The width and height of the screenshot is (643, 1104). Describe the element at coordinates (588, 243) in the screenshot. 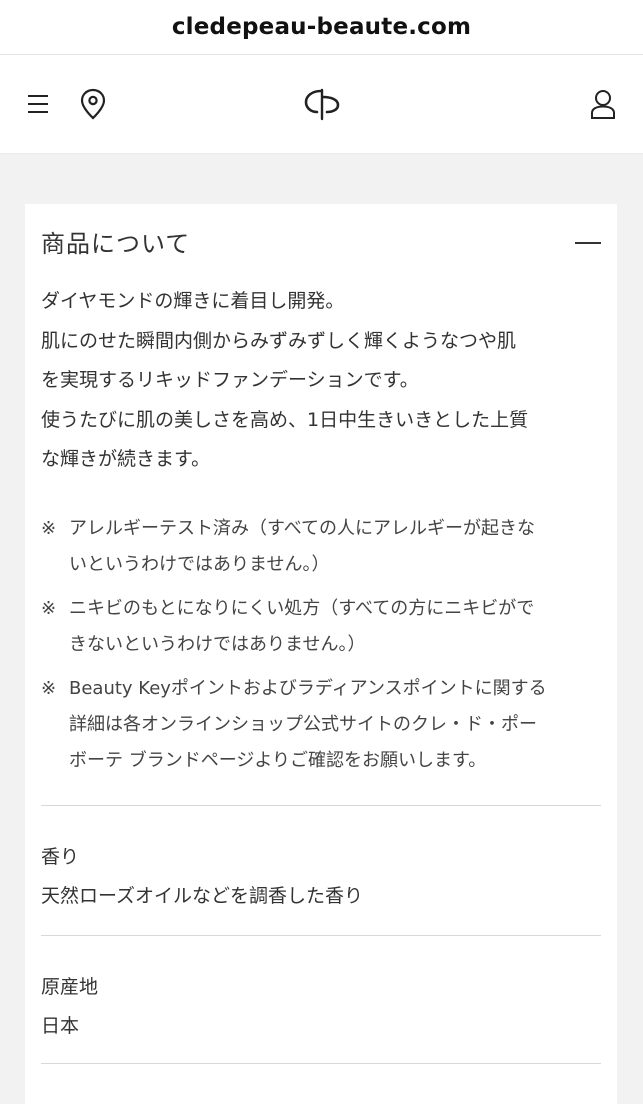

I see `minus-icon` at that location.